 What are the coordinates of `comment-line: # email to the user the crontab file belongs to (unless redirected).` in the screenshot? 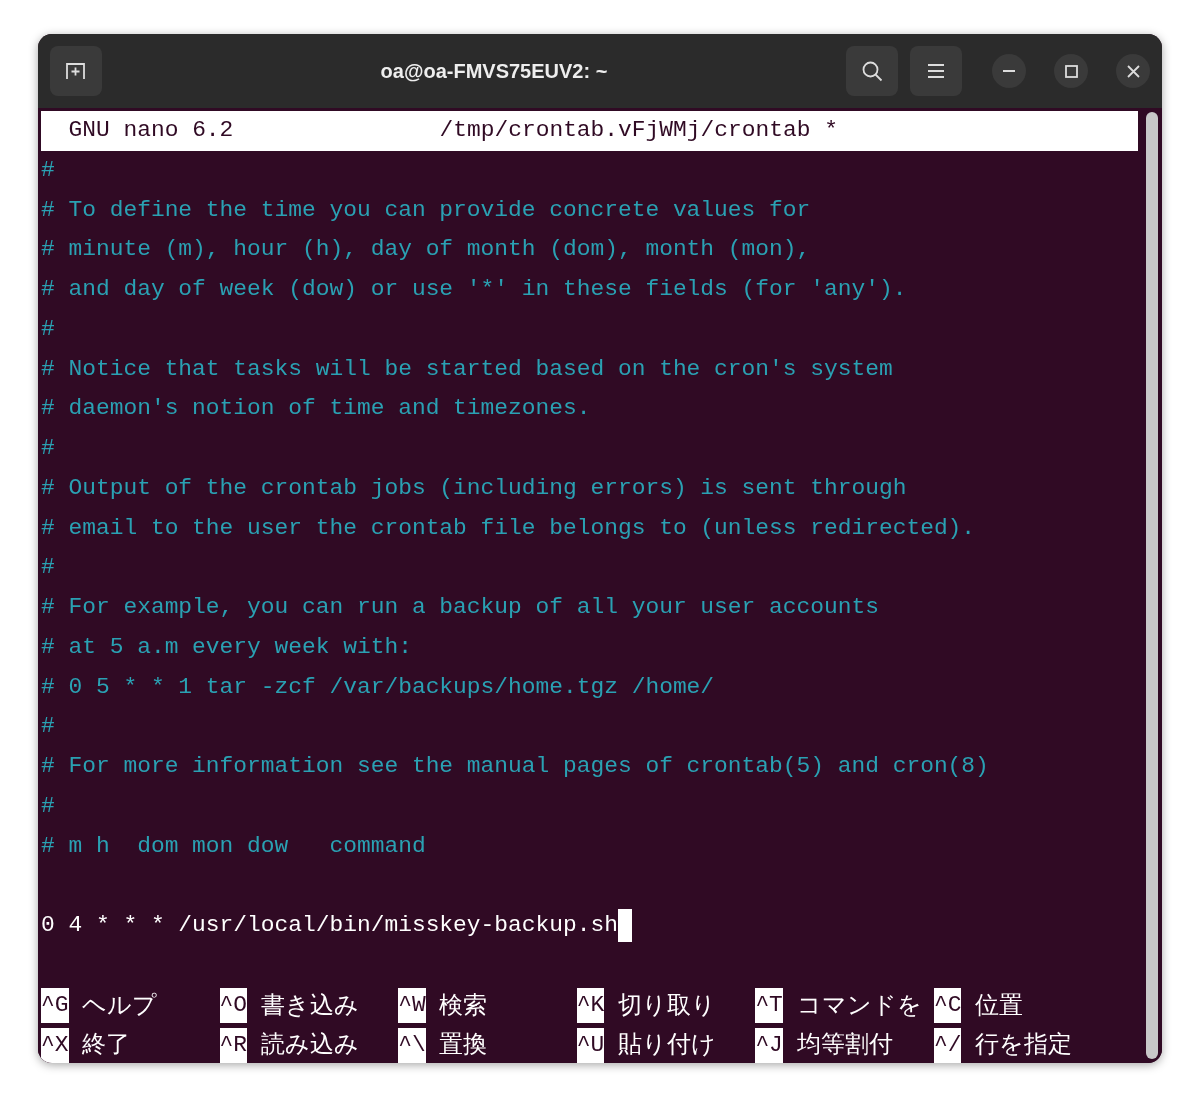 It's located at (508, 528).